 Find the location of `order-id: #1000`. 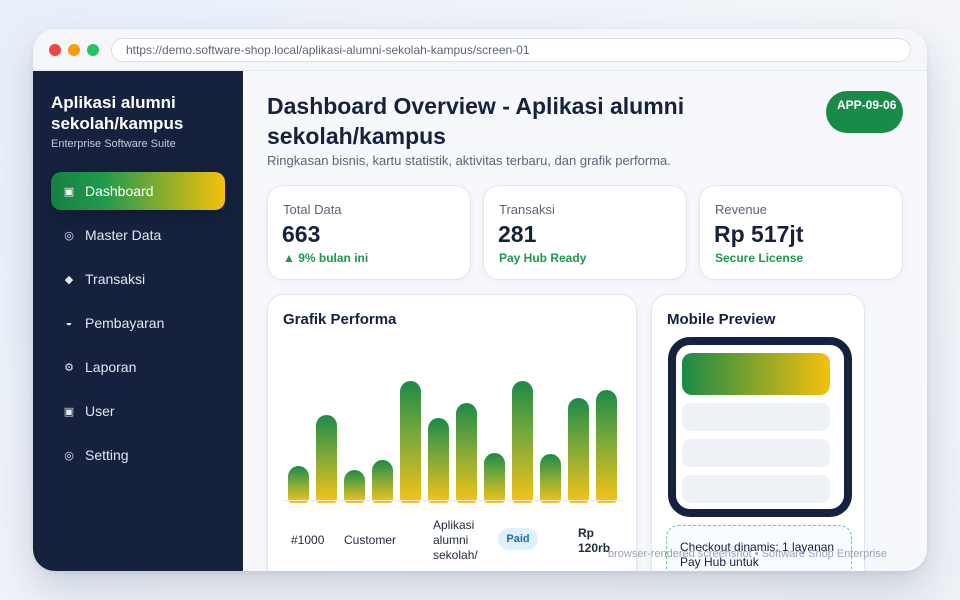

order-id: #1000 is located at coordinates (308, 540).